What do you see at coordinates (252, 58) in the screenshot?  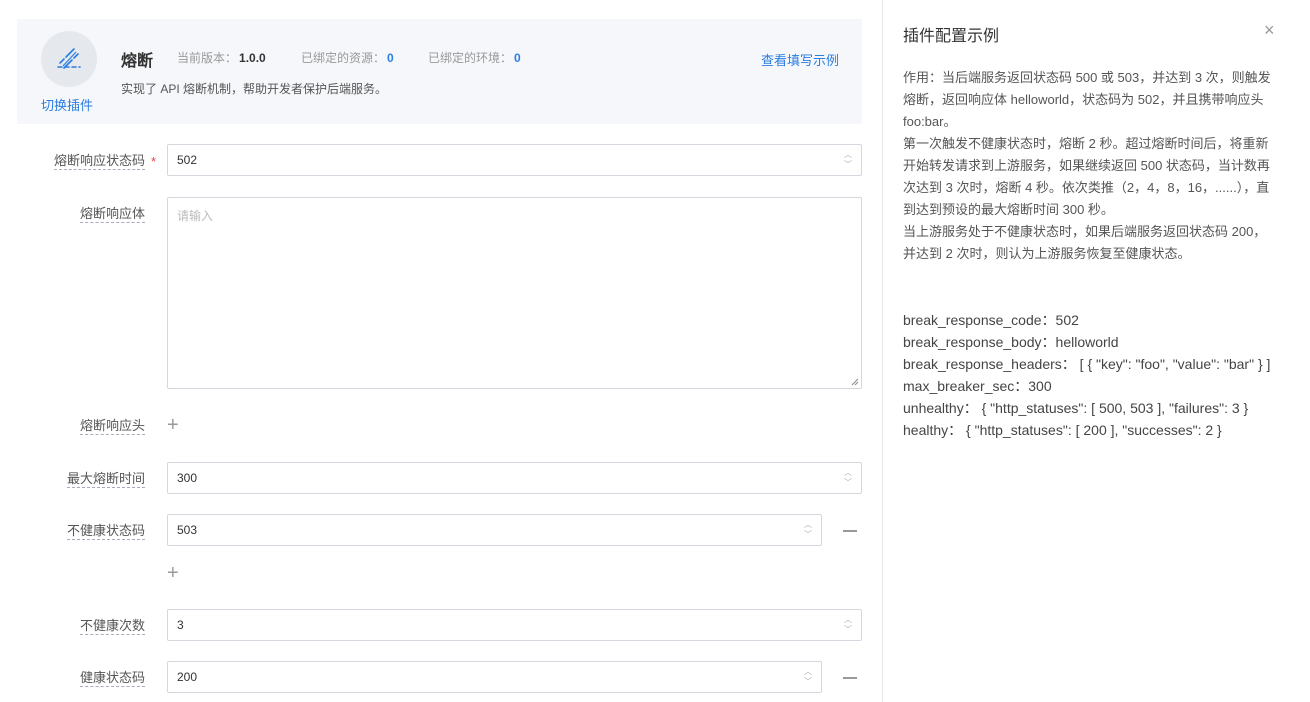 I see `version-value: 1.0.0` at bounding box center [252, 58].